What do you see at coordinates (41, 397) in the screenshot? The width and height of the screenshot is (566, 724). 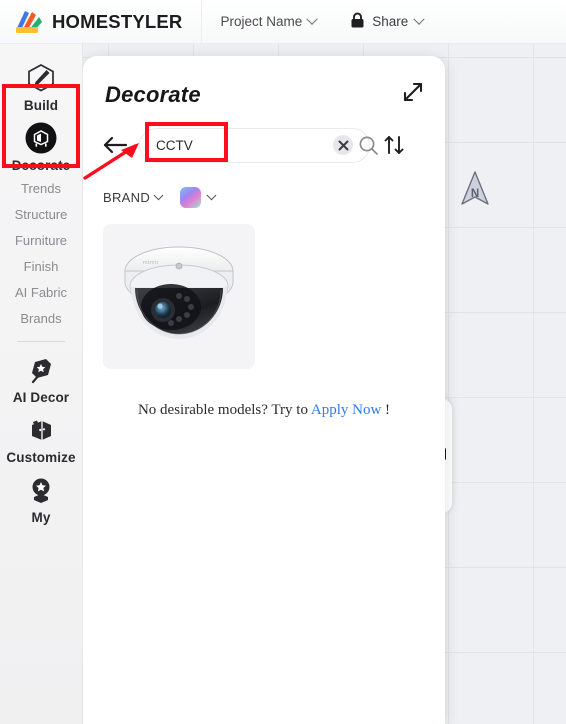 I see `sidebar-item-label: AI Decor` at bounding box center [41, 397].